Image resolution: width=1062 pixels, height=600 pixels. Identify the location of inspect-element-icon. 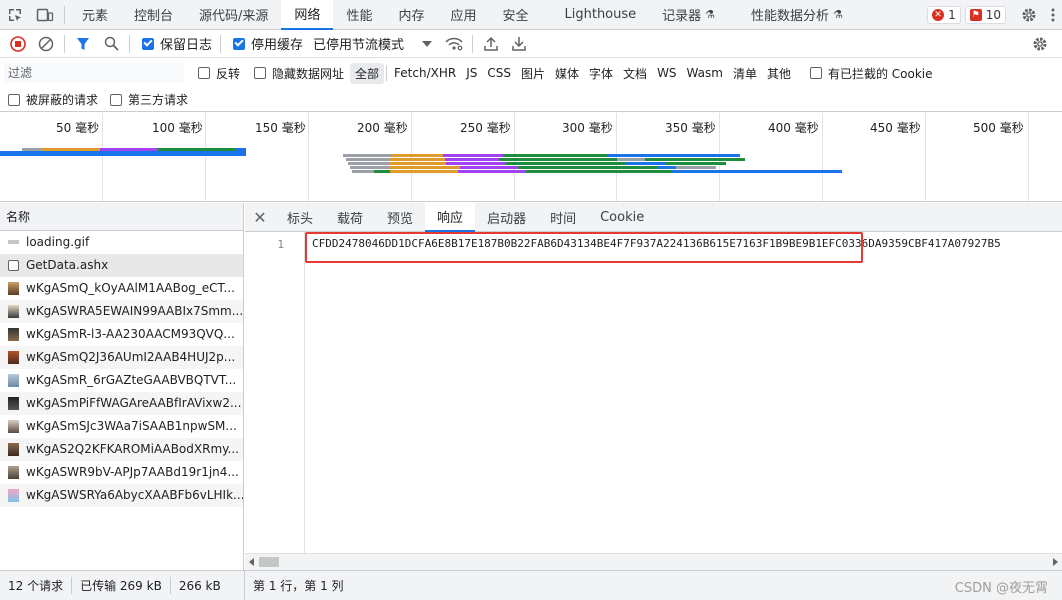
(15, 15).